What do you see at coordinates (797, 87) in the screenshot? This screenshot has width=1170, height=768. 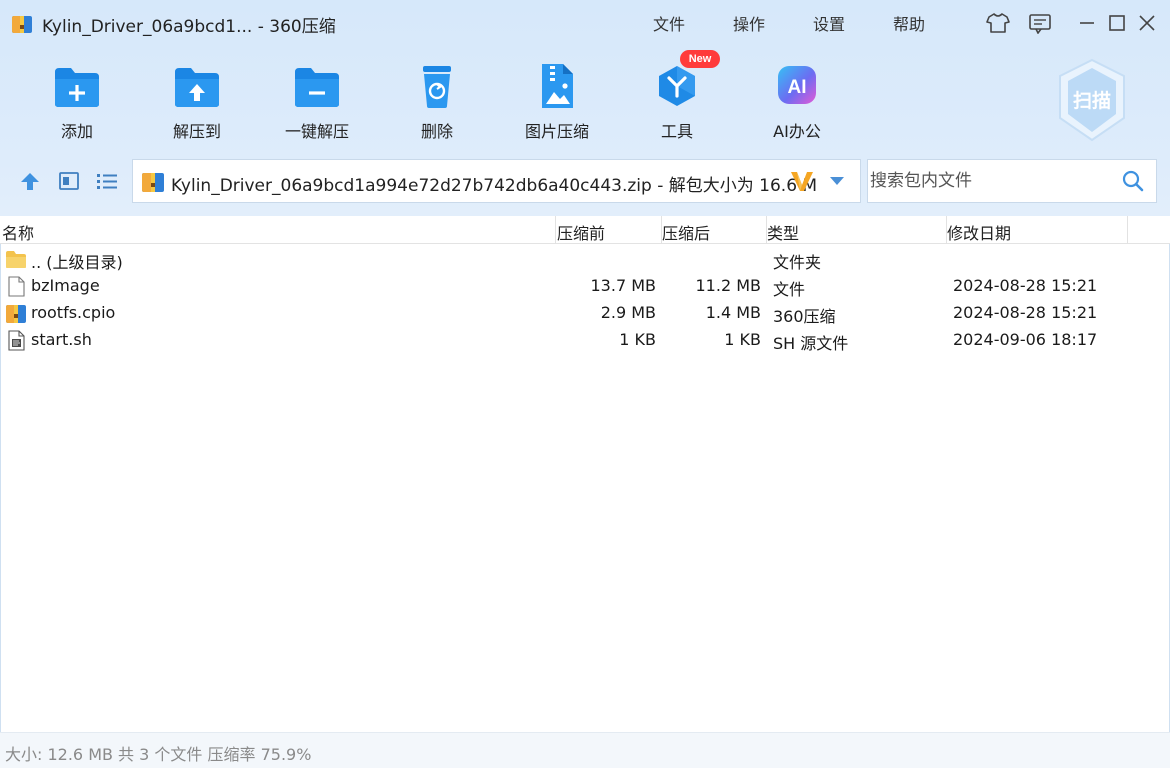 I see `svg-text: AI` at bounding box center [797, 87].